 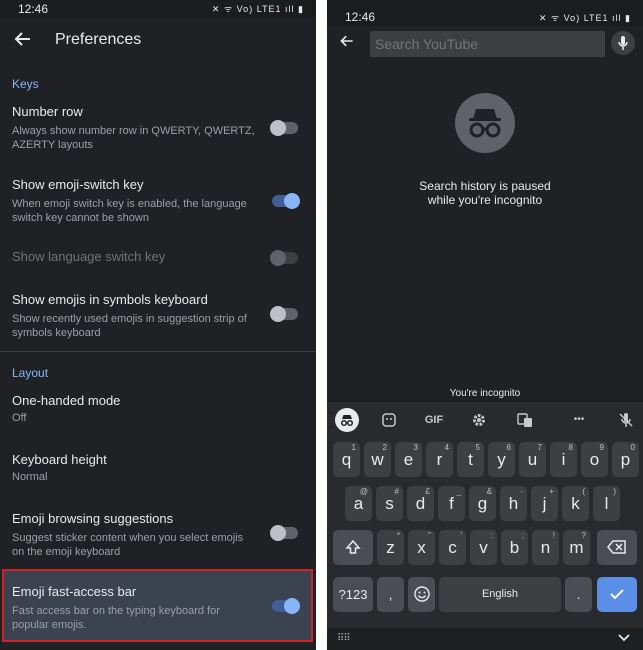 What do you see at coordinates (485, 186) in the screenshot?
I see `paused-line-1: Search history is paused` at bounding box center [485, 186].